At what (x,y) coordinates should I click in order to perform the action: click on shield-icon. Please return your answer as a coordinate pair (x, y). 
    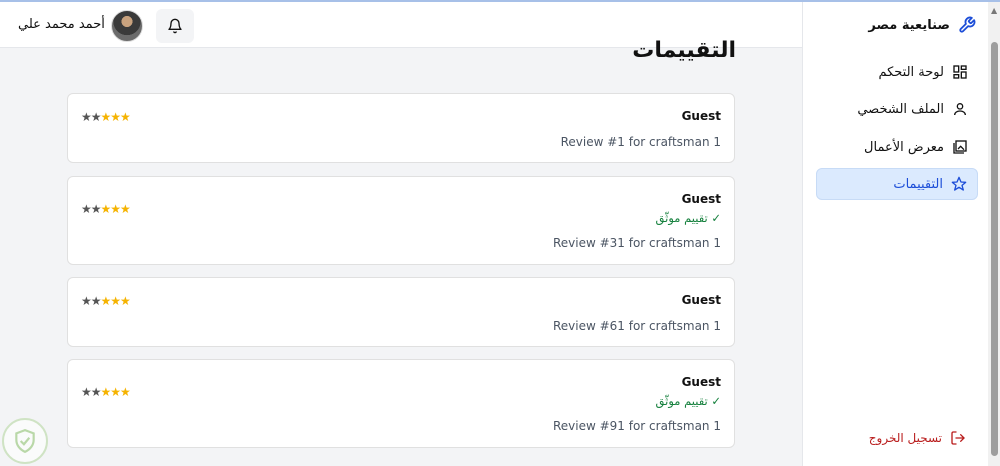
    Looking at the image, I should click on (25, 441).